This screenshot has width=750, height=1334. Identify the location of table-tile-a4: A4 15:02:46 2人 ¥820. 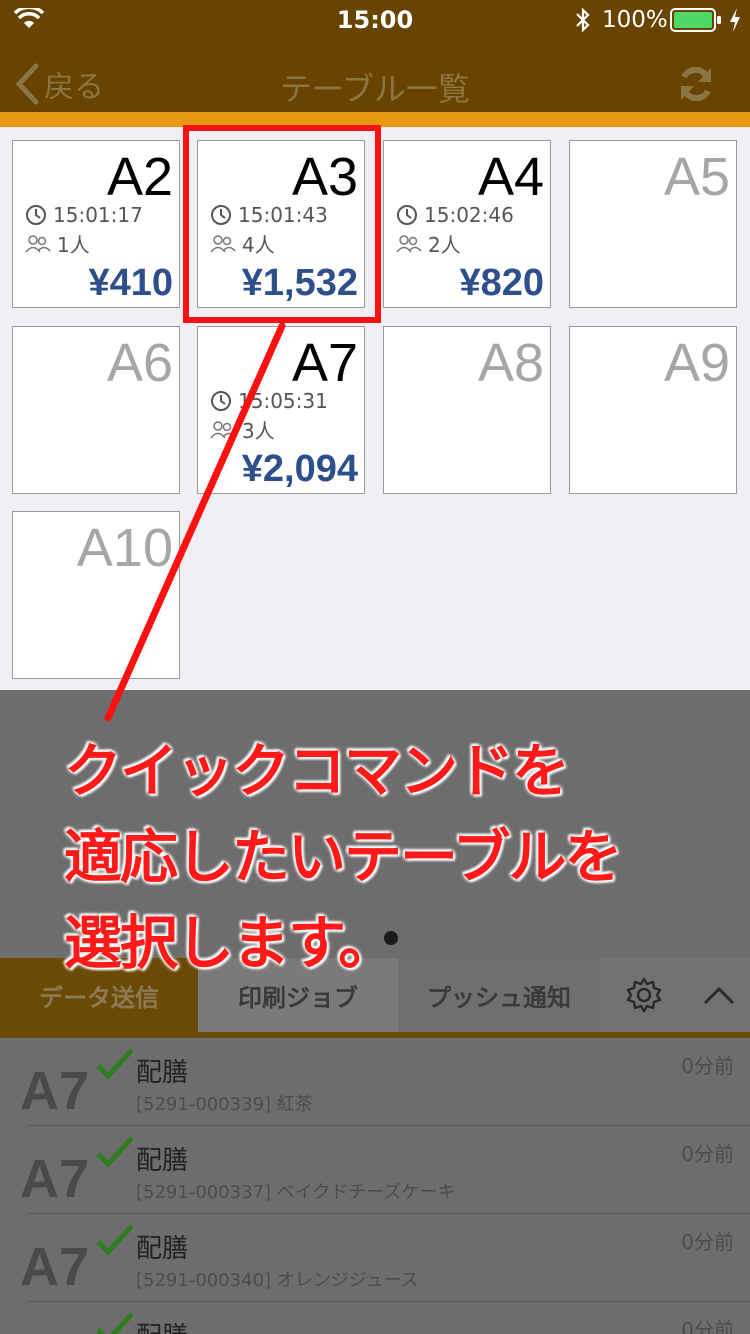
(467, 224).